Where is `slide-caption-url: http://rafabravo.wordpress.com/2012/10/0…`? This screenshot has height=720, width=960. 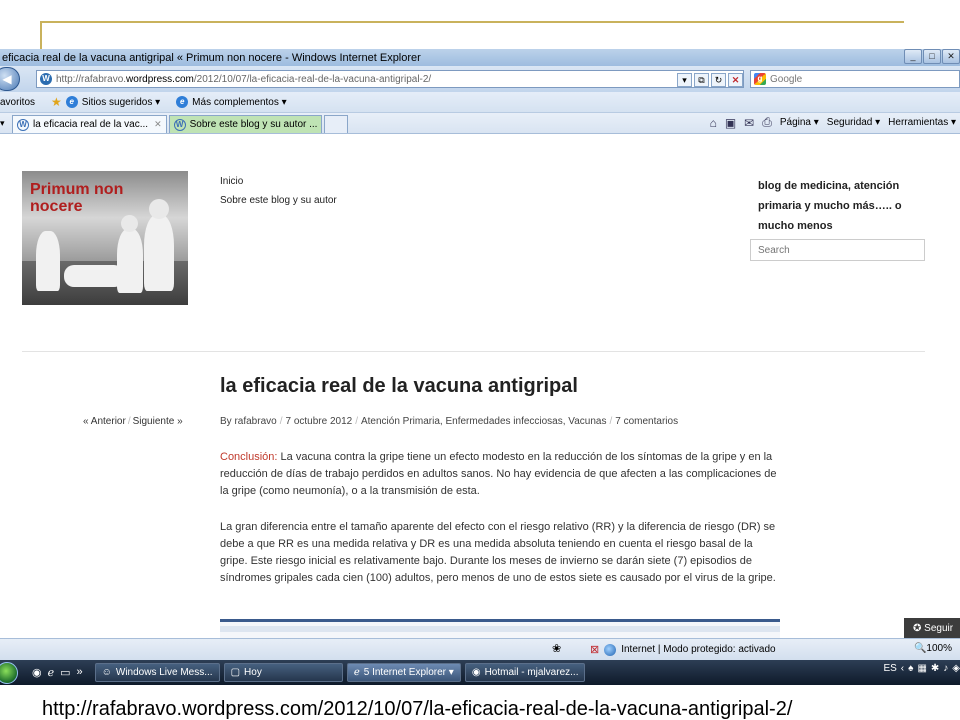
slide-caption-url: http://rafabravo.wordpress.com/2012/10/0… is located at coordinates (417, 709).